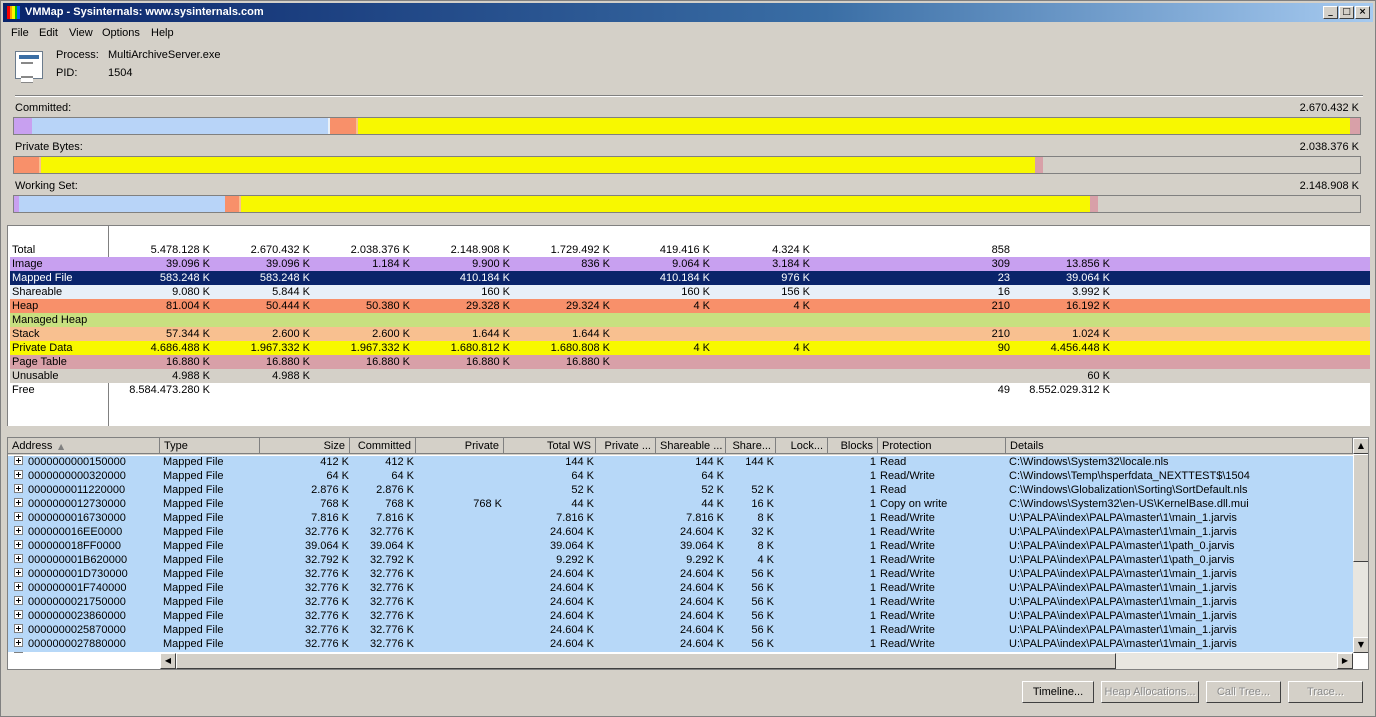 Image resolution: width=1376 pixels, height=717 pixels. What do you see at coordinates (81, 33) in the screenshot?
I see `menu-view: View` at bounding box center [81, 33].